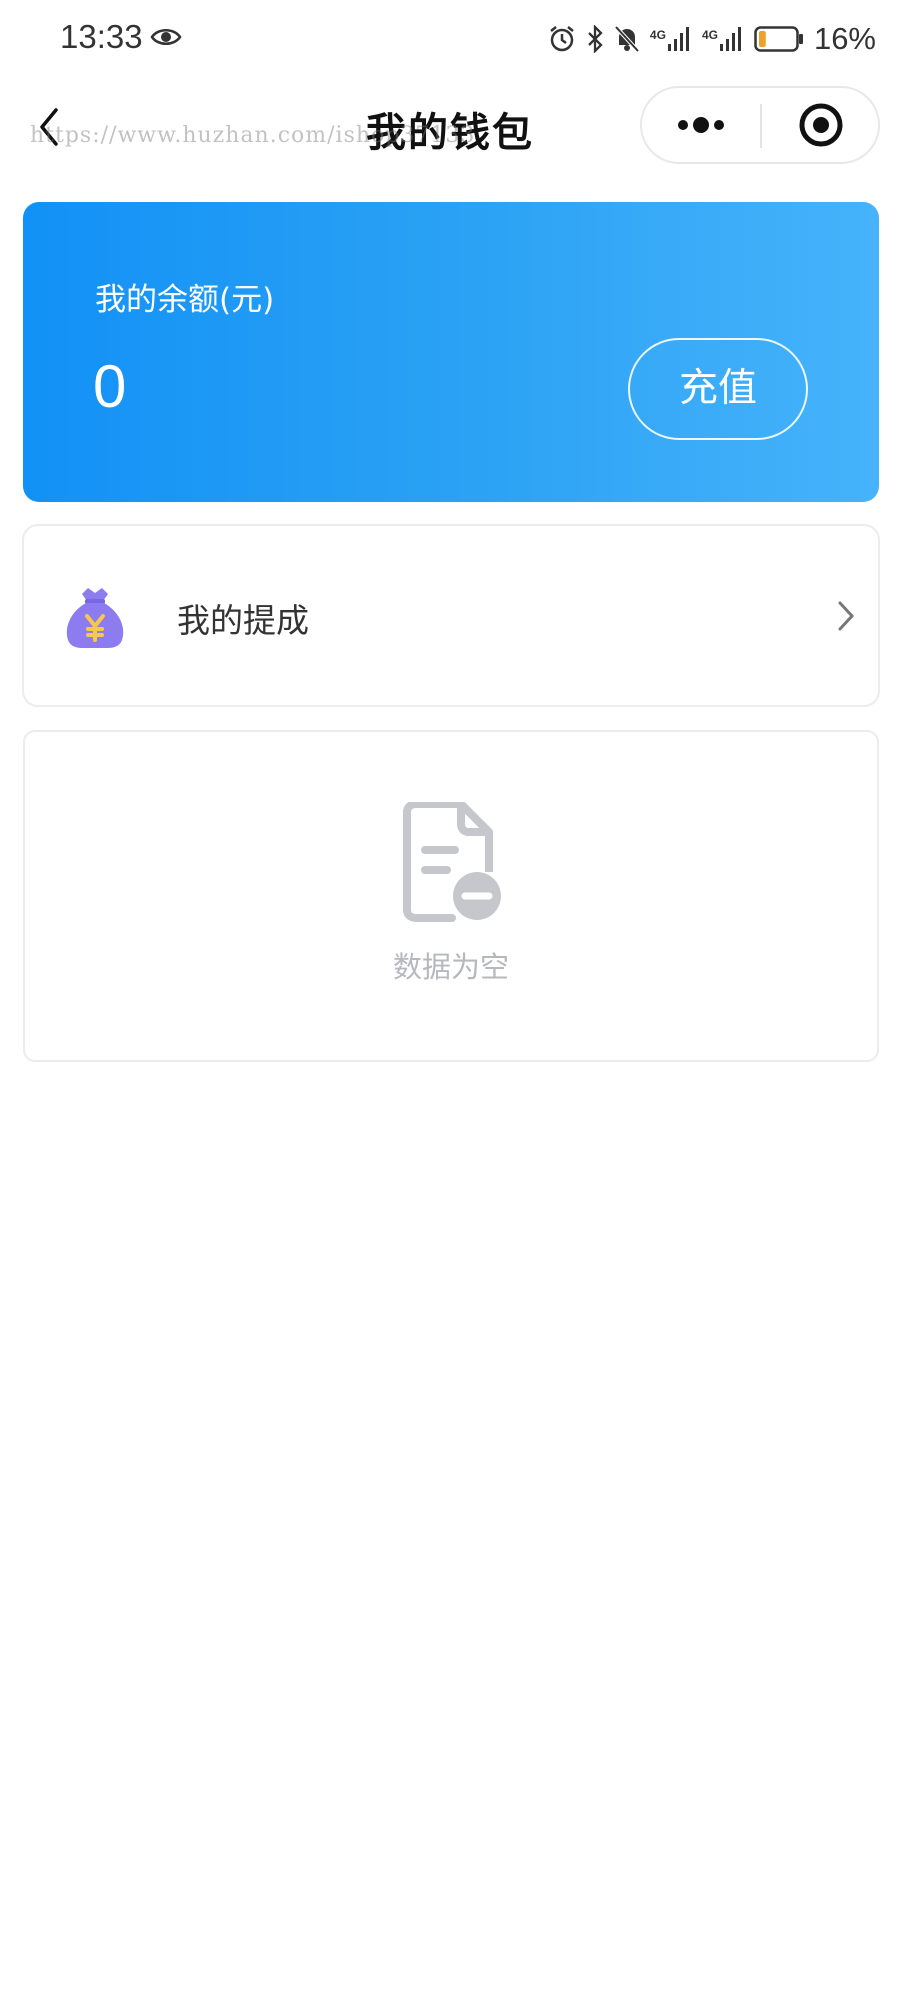  I want to click on more-dots-icon, so click(701, 125).